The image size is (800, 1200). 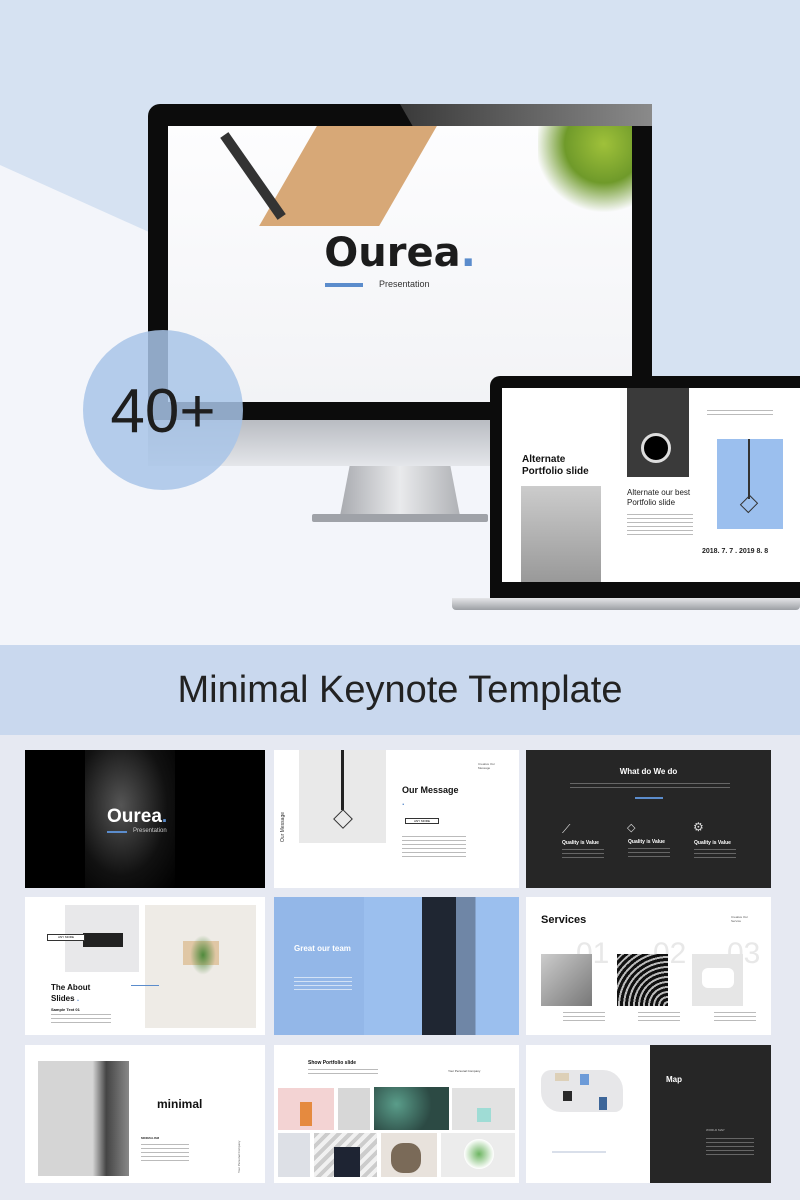 I want to click on thumbnail-services: Services Creative Our Service 01 02 03, so click(x=648, y=966).